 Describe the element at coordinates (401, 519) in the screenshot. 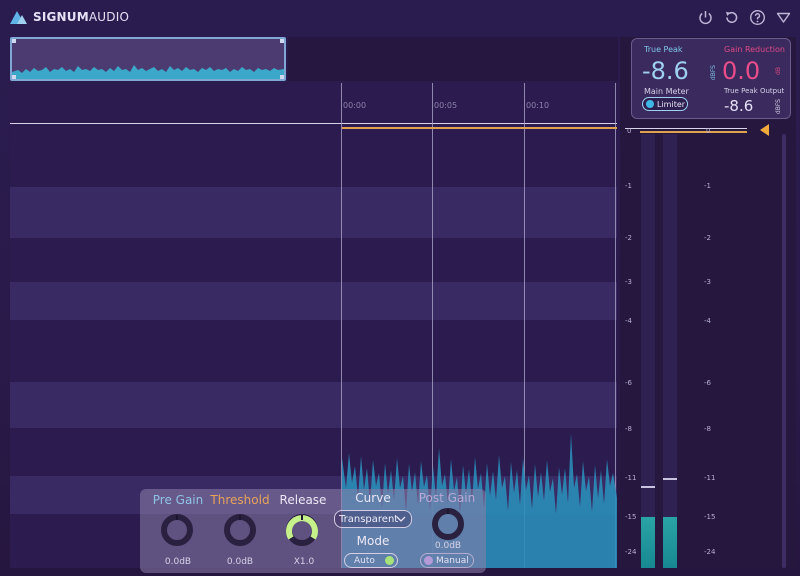

I see `chevron-down-icon` at that location.